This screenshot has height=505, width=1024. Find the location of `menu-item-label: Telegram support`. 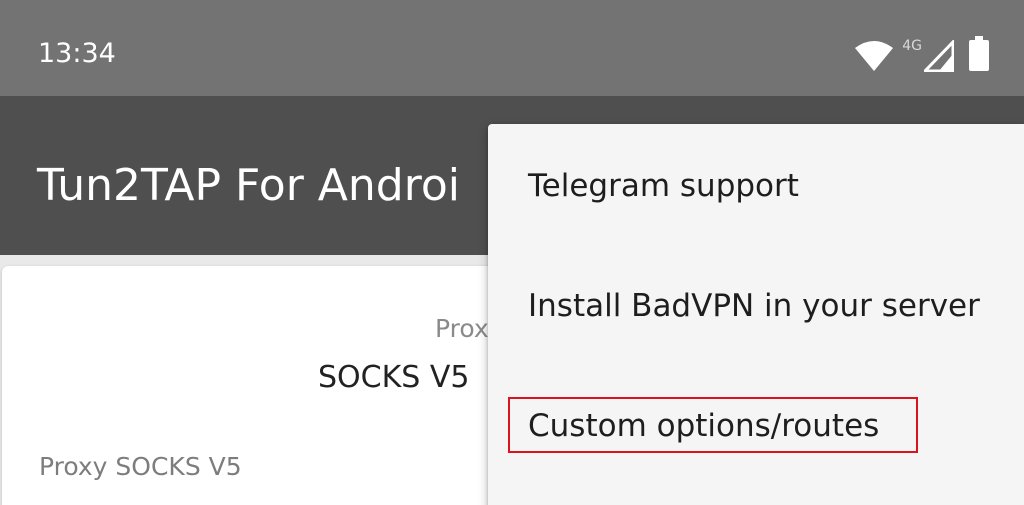

menu-item-label: Telegram support is located at coordinates (663, 186).